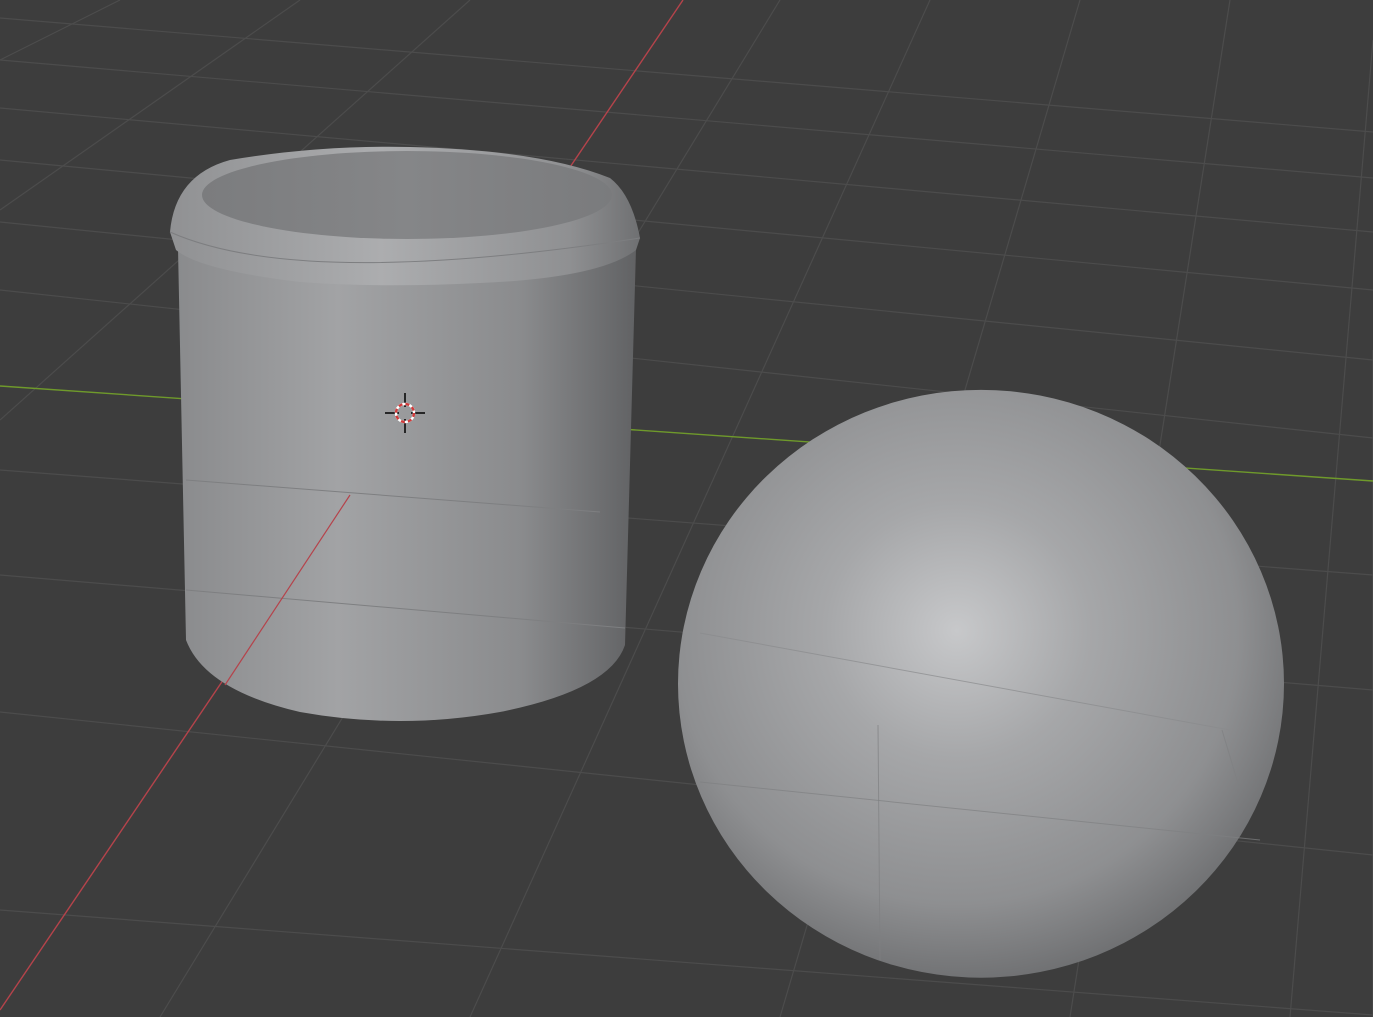 This screenshot has width=1373, height=1017. I want to click on cylinder-top-face, so click(407, 195).